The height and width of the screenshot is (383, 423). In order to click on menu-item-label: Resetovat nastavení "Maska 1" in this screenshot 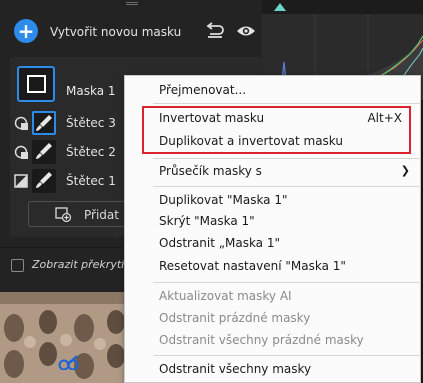, I will do `click(252, 266)`.